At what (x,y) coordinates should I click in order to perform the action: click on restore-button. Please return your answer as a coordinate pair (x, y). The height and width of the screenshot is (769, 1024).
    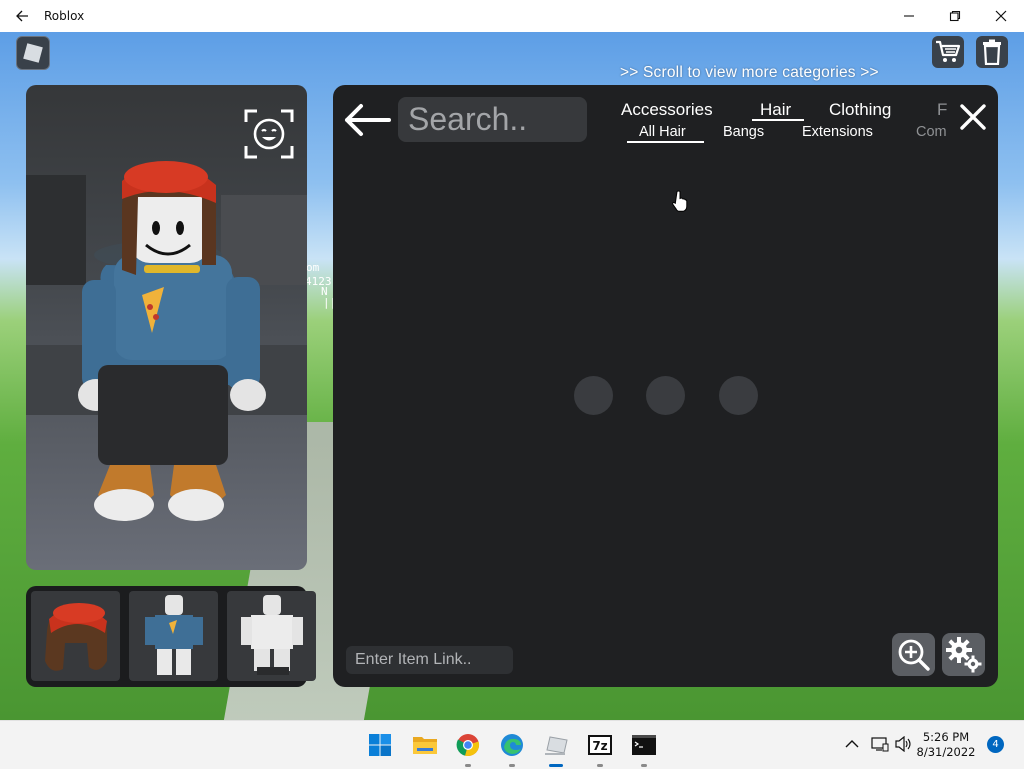
    Looking at the image, I should click on (955, 16).